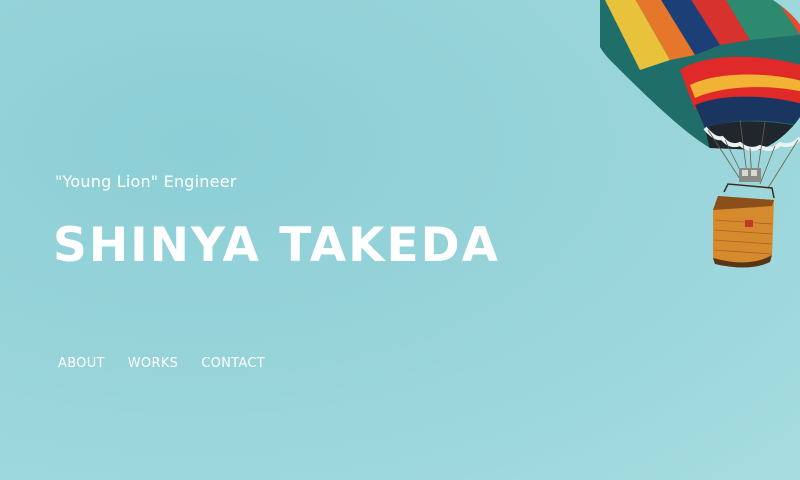 Image resolution: width=800 pixels, height=480 pixels. I want to click on hero-tagline: "Young Lion" Engineer, so click(146, 181).